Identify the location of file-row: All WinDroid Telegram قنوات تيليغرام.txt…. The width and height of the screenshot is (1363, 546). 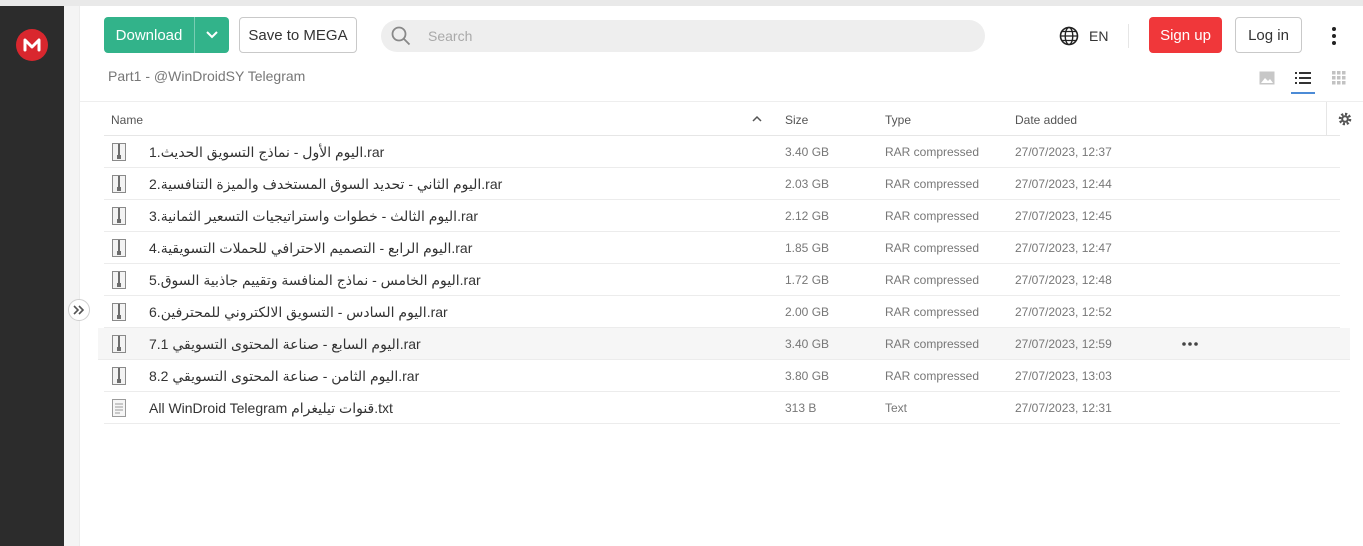
(722, 408).